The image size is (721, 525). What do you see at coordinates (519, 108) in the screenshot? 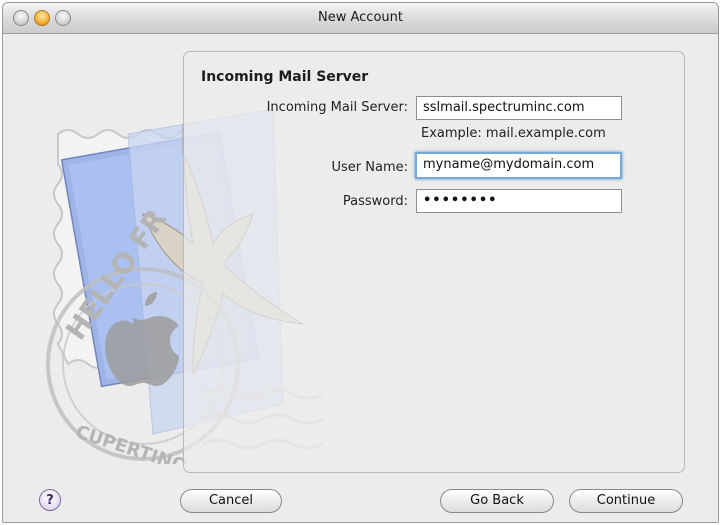
I see `incoming-server-input: sslmail.spectruminc.com` at bounding box center [519, 108].